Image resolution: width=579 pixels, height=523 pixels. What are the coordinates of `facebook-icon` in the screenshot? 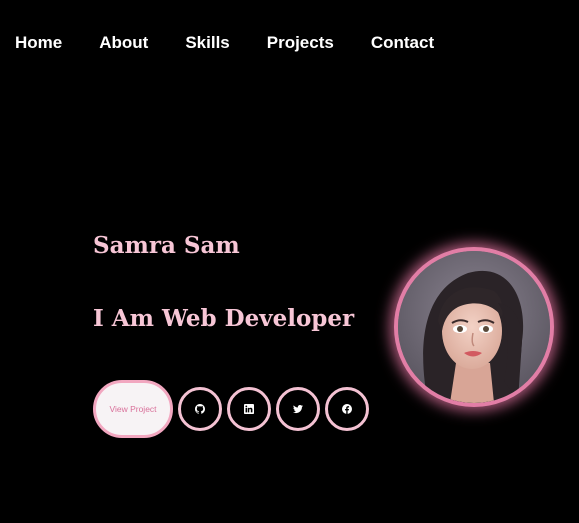 It's located at (347, 409).